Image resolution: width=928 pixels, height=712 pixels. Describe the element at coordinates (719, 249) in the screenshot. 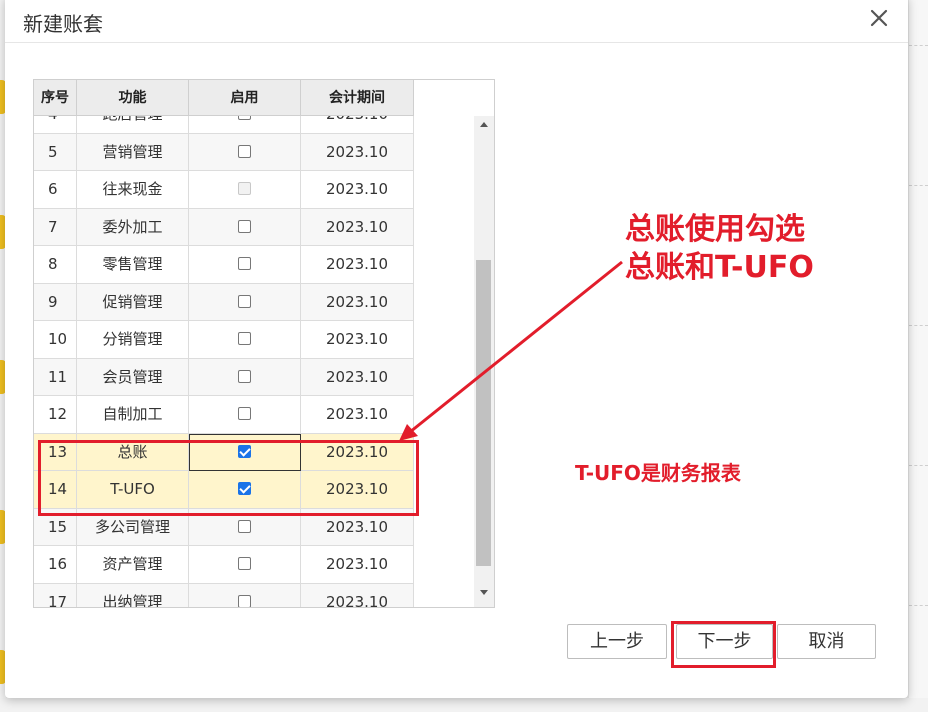

I see `annotation-main: 总账使用勾选 总账和T-UFO` at that location.